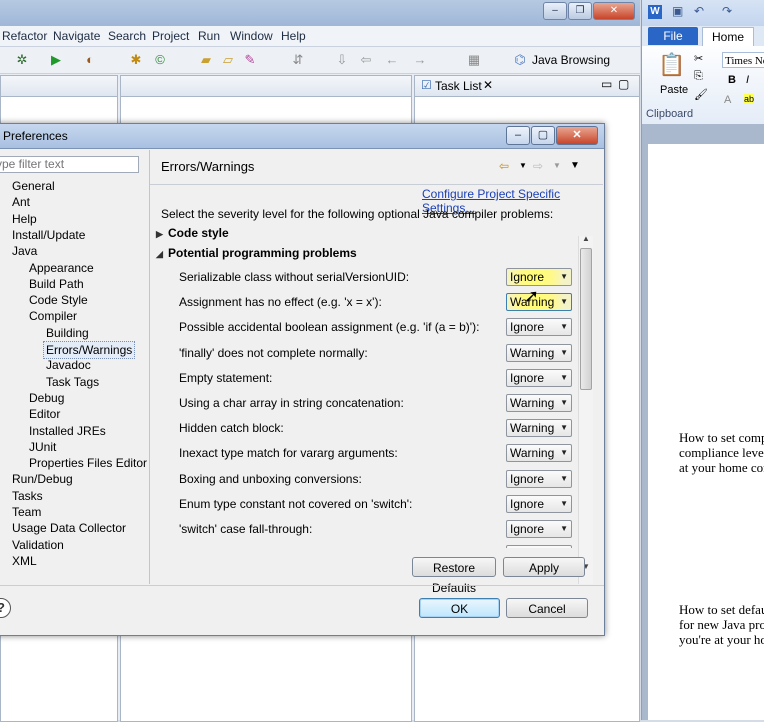 The image size is (764, 722). Describe the element at coordinates (420, 60) in the screenshot. I see `forward-icon: →` at that location.